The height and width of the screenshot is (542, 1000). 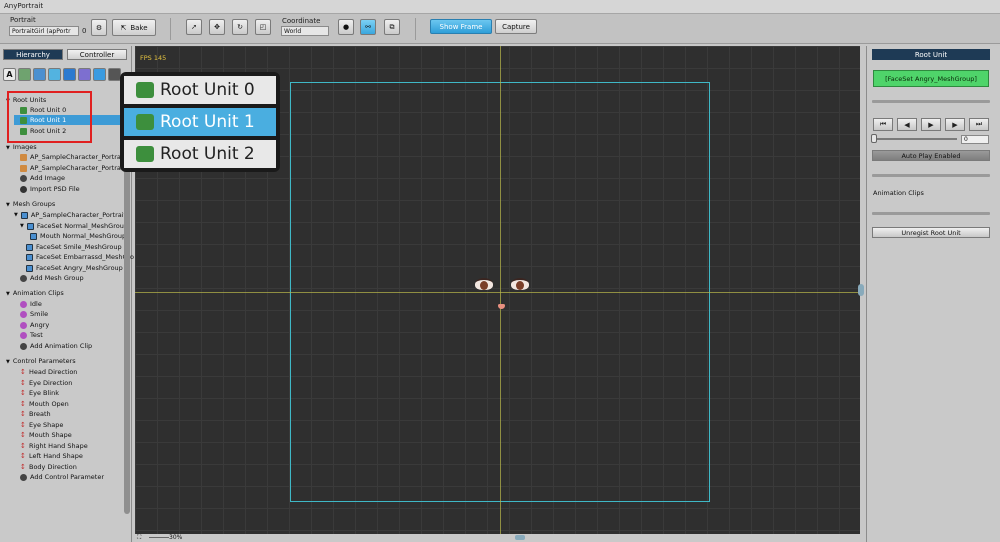 What do you see at coordinates (23, 371) in the screenshot?
I see `parameter-icon: ↕` at bounding box center [23, 371].